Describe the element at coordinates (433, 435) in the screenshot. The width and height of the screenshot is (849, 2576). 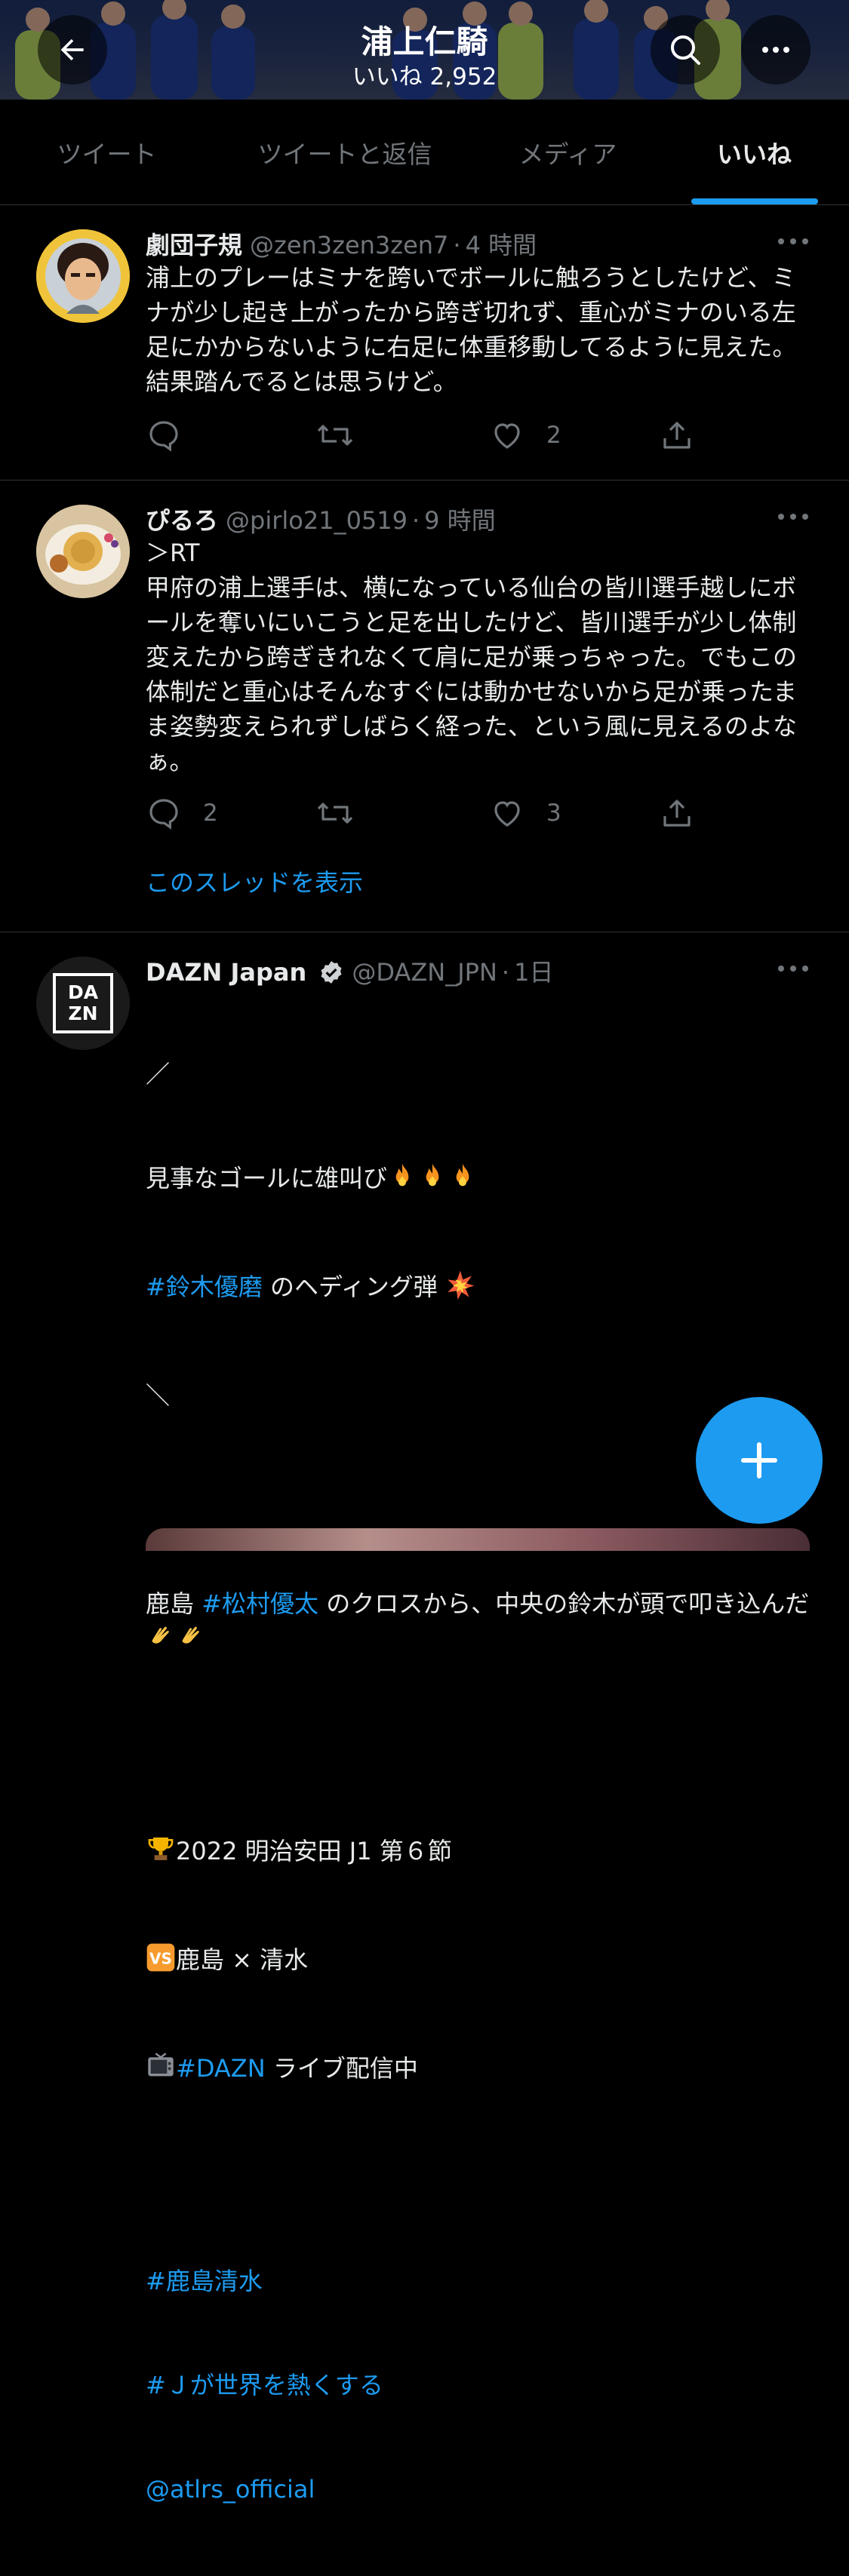
I see `tweet-actions: 2` at that location.